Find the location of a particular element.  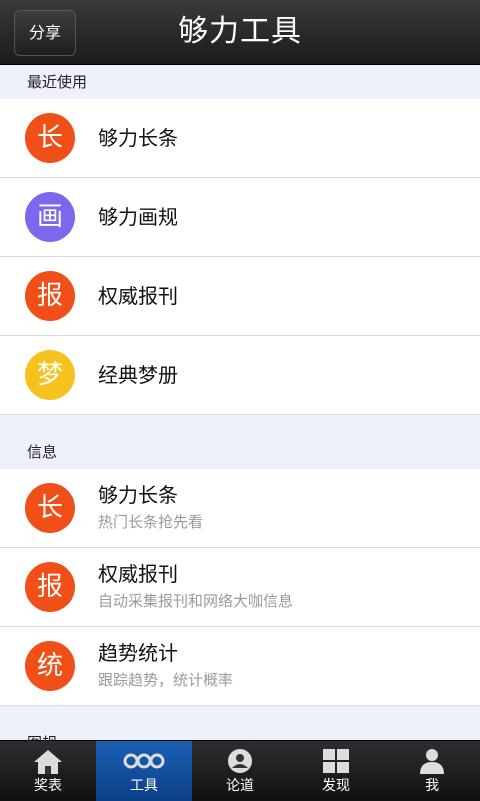

tab-forum: 论道 is located at coordinates (240, 771).